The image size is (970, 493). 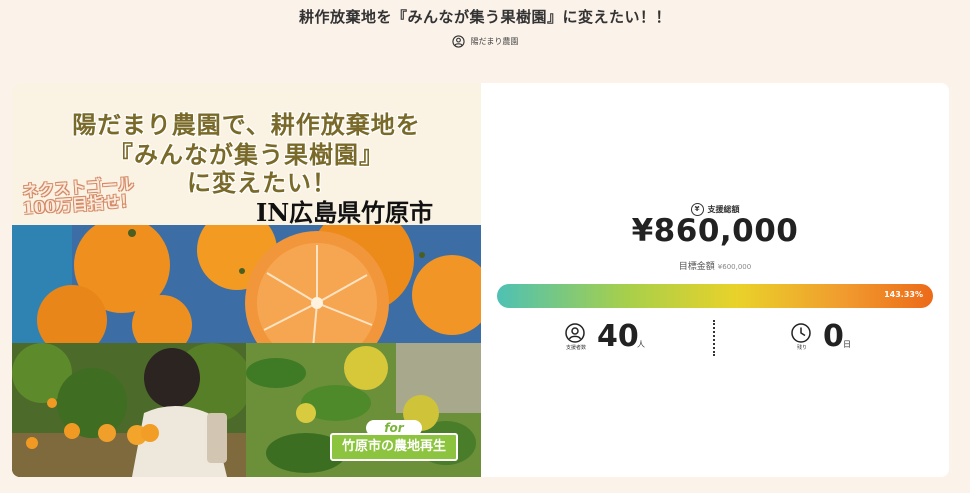 I want to click on target-row: 目標金額 ¥600,000, so click(x=715, y=265).